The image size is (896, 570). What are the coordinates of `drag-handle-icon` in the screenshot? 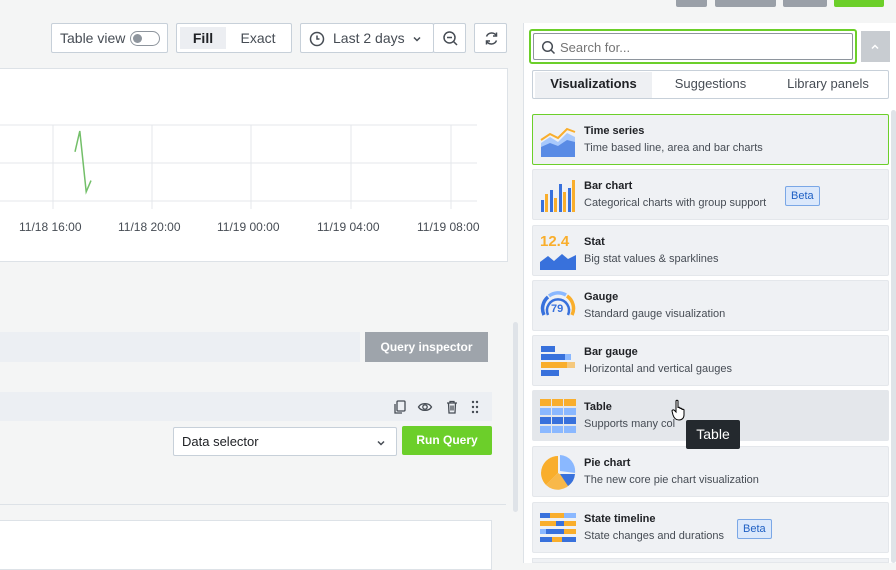 It's located at (475, 407).